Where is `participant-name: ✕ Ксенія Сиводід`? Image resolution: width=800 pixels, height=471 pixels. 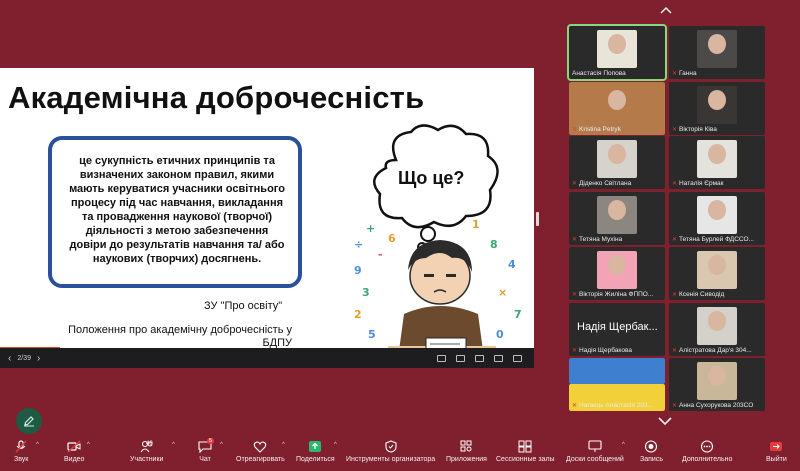 participant-name: ✕ Ксенія Сиводід is located at coordinates (698, 294).